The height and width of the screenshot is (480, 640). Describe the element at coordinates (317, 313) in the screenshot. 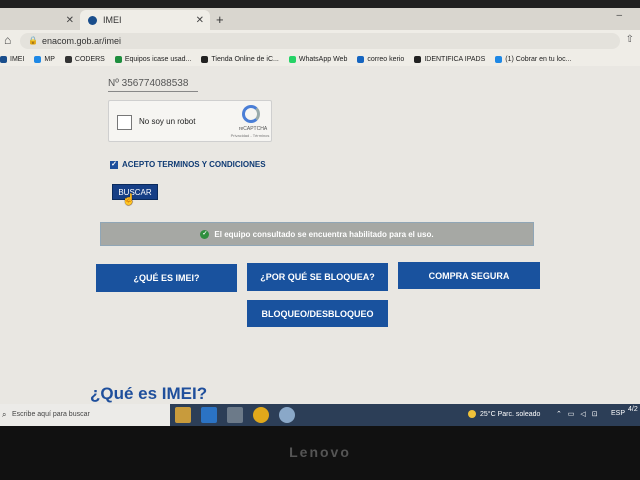

I see `block-unblock-button: BLOQUEO/DESBLOQUEO` at that location.